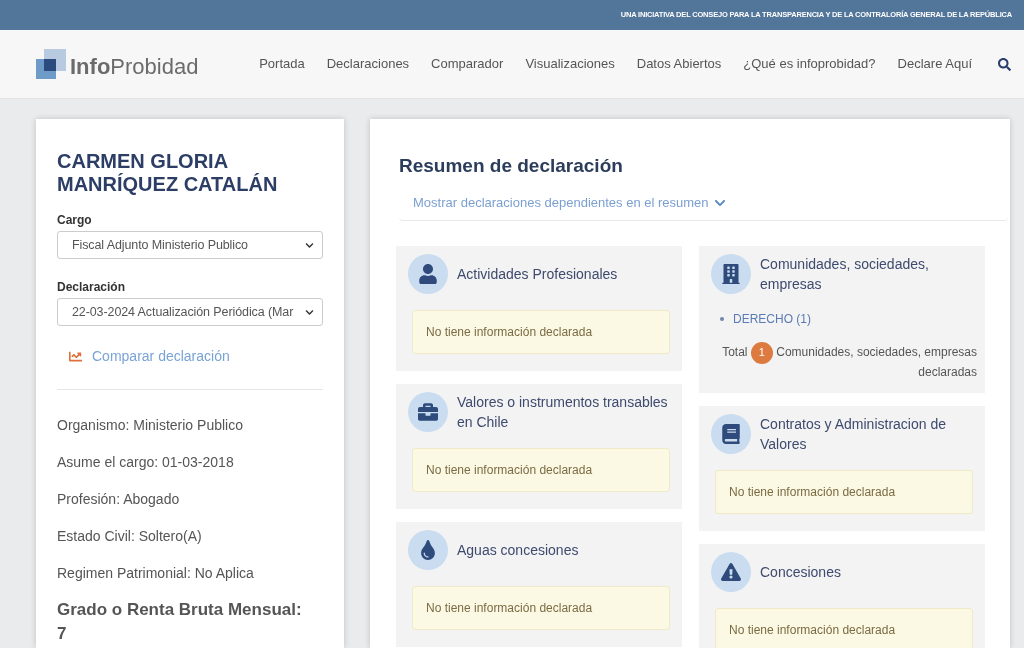 The width and height of the screenshot is (1024, 648). Describe the element at coordinates (1004, 64) in the screenshot. I see `search-icon` at that location.